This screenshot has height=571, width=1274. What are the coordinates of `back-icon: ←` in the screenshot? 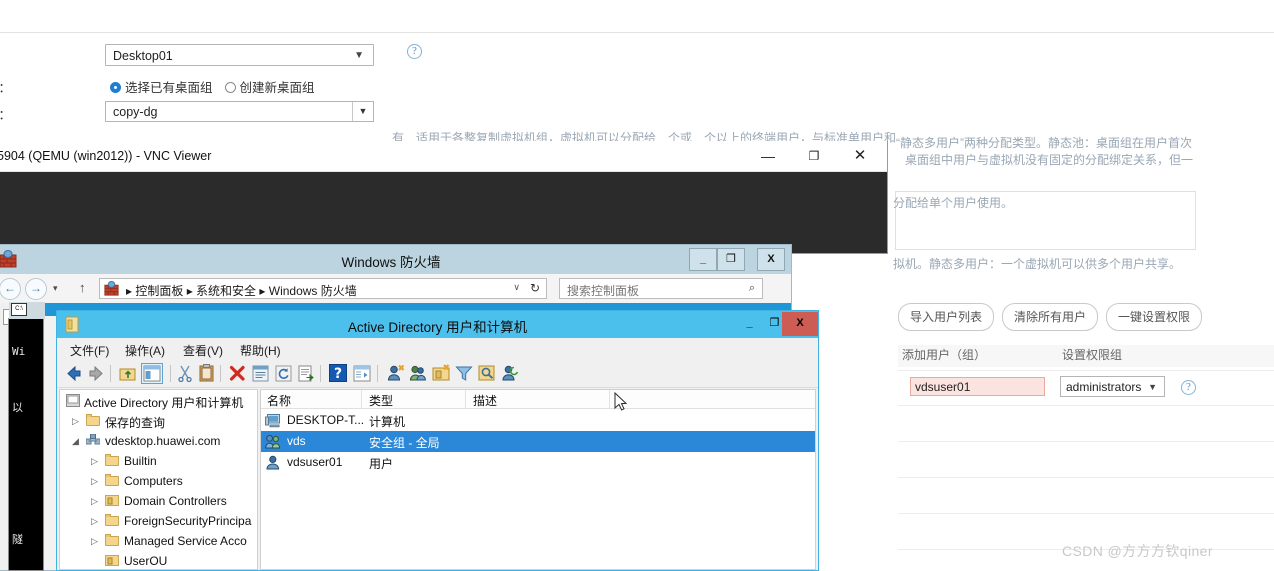 It's located at (10, 289).